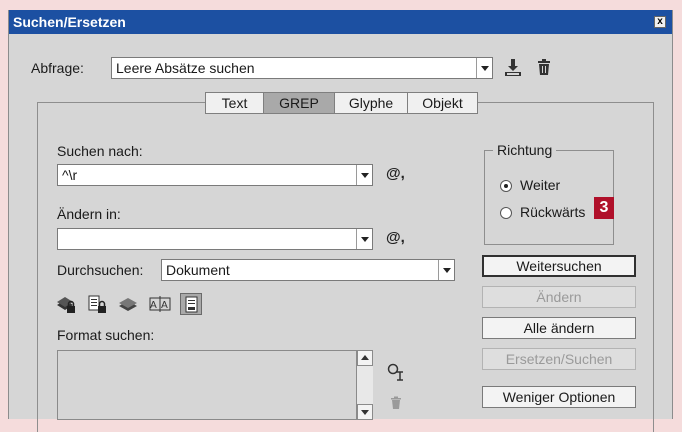 The image size is (682, 432). What do you see at coordinates (365, 358) in the screenshot?
I see `scroll-up-icon` at bounding box center [365, 358].